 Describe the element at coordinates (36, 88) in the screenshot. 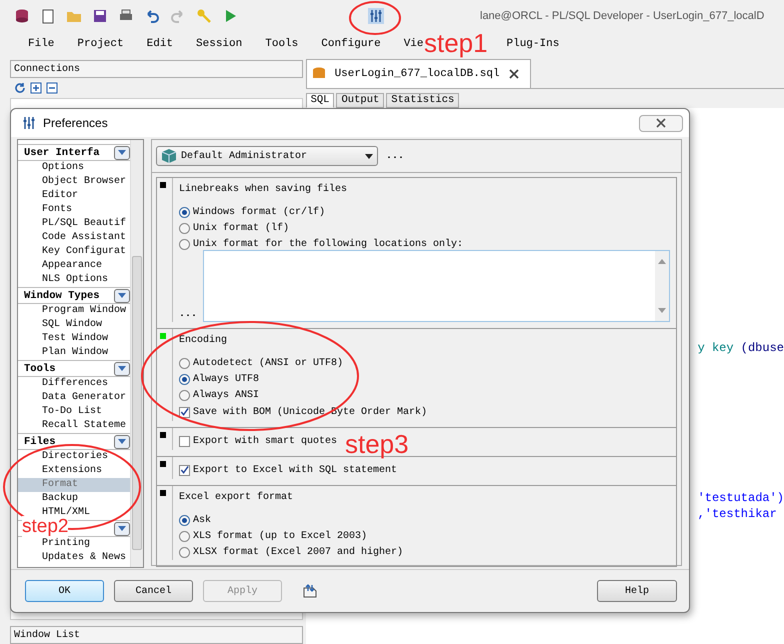

I see `plus-icon` at that location.